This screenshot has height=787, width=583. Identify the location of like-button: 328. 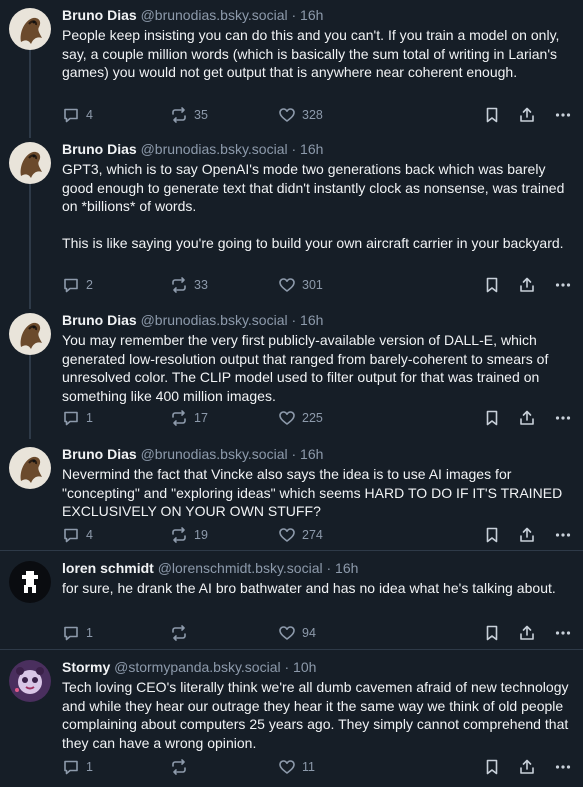
(300, 115).